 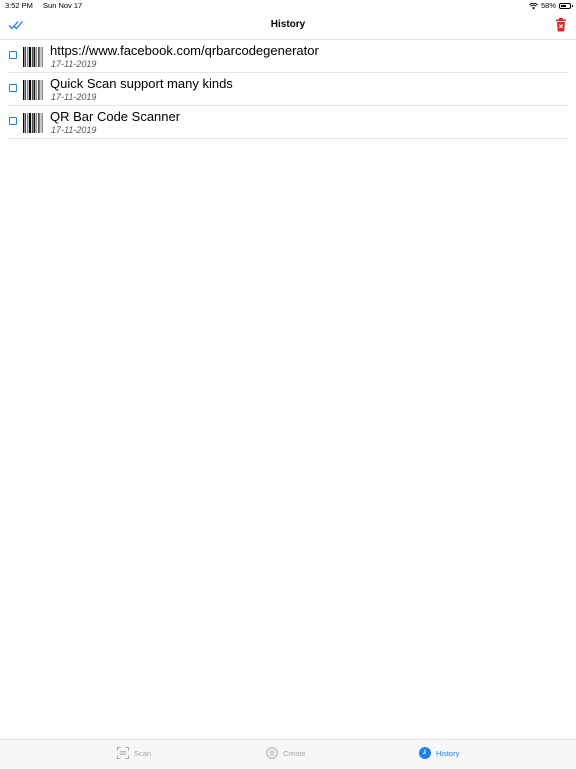 What do you see at coordinates (141, 83) in the screenshot?
I see `history-item-title: Quick Scan support many kinds` at bounding box center [141, 83].